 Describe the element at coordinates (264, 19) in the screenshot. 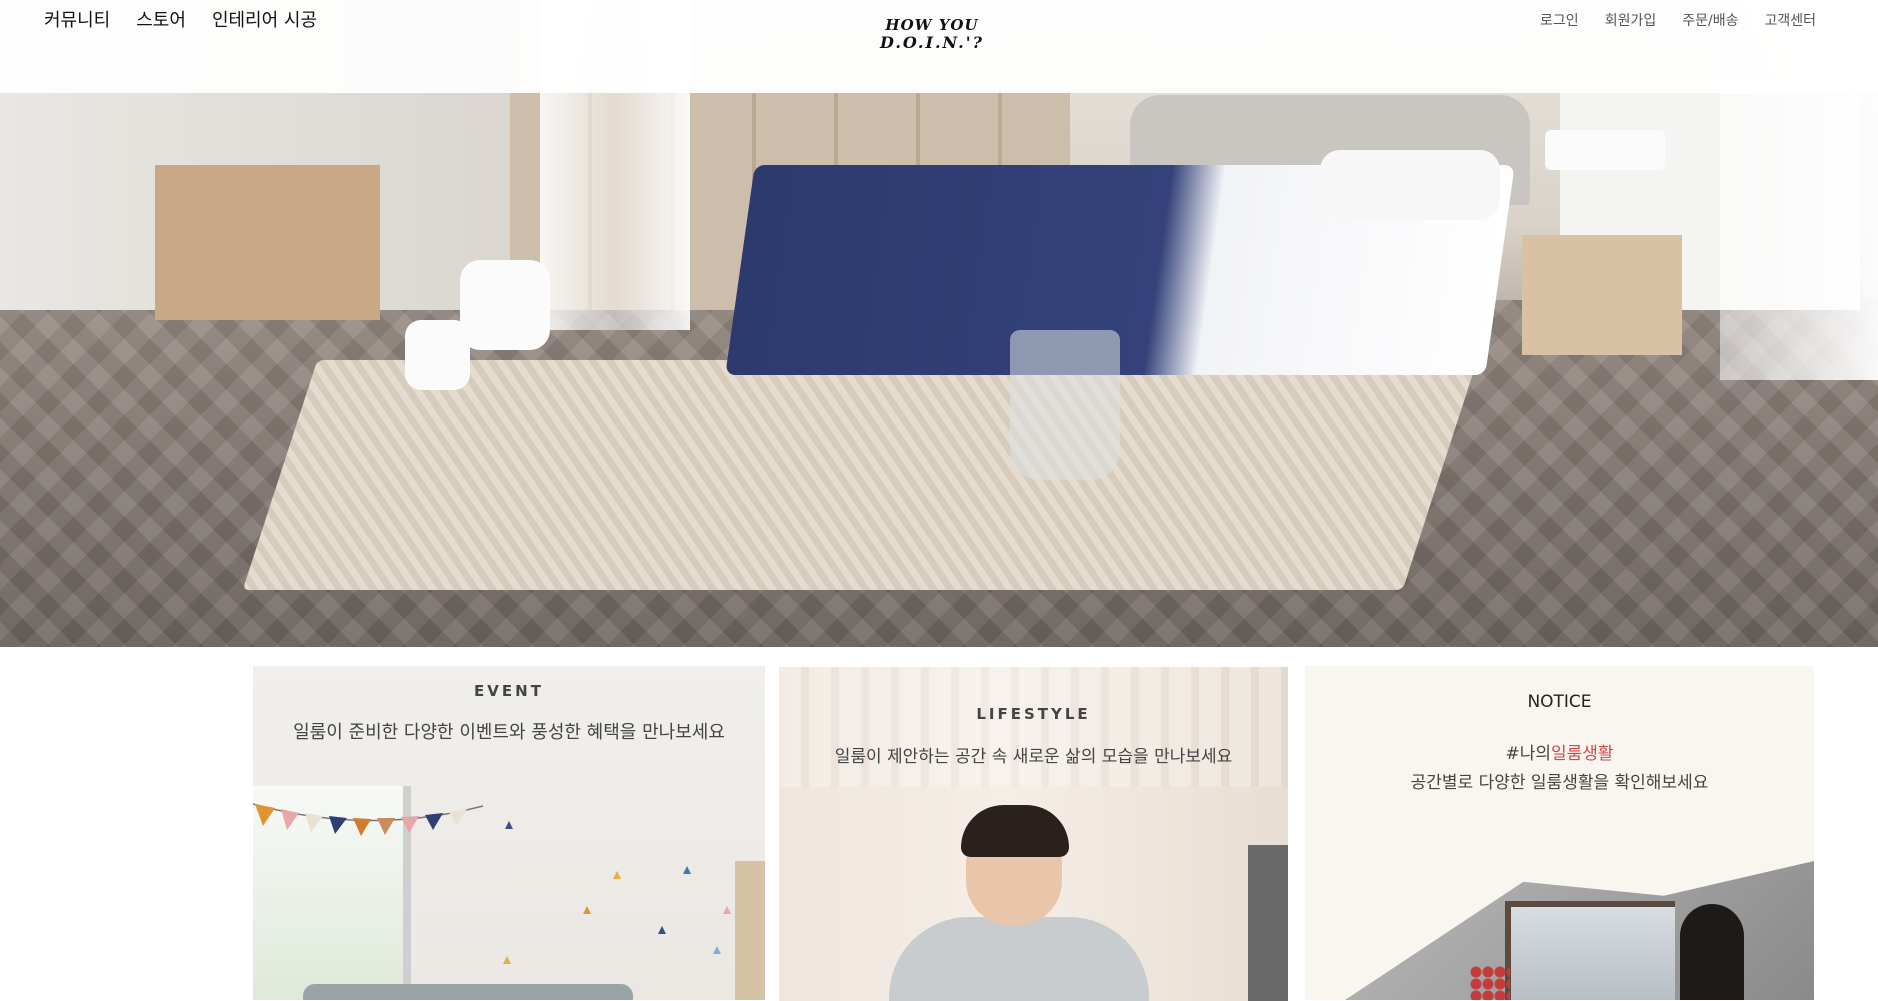

I see `nav-item-interior: 인테리어 시공` at that location.